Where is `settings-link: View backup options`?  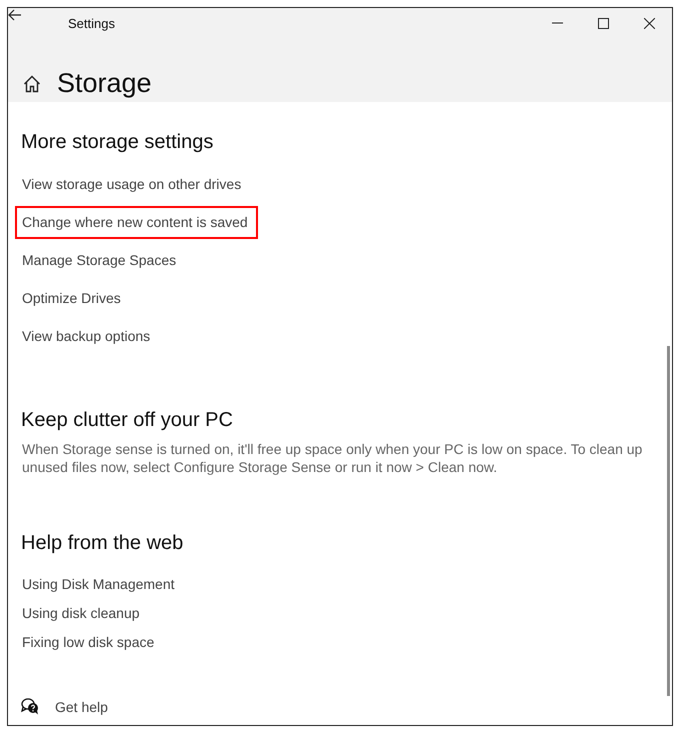 settings-link: View backup options is located at coordinates (87, 336).